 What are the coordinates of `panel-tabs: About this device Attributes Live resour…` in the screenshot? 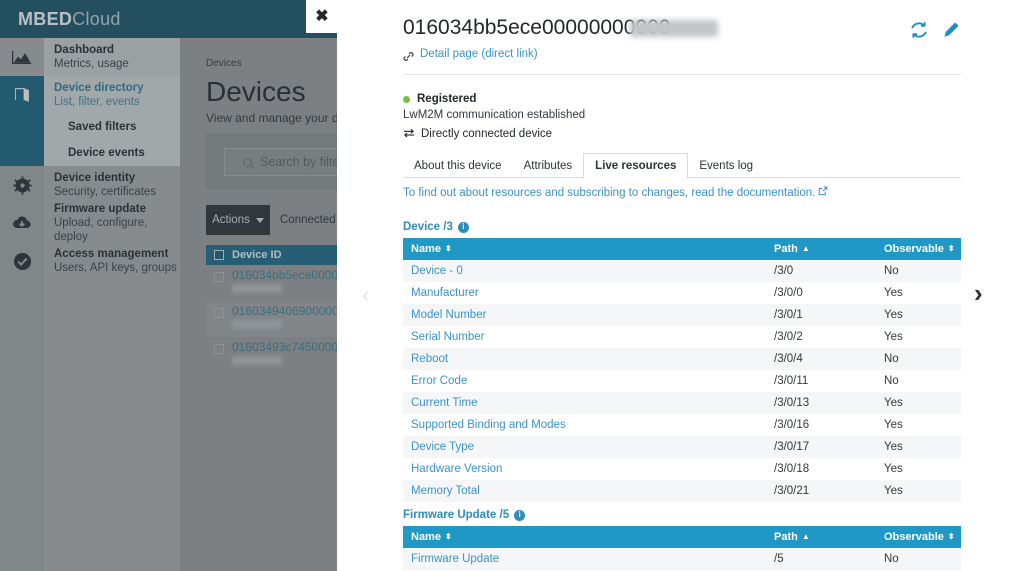 It's located at (682, 166).